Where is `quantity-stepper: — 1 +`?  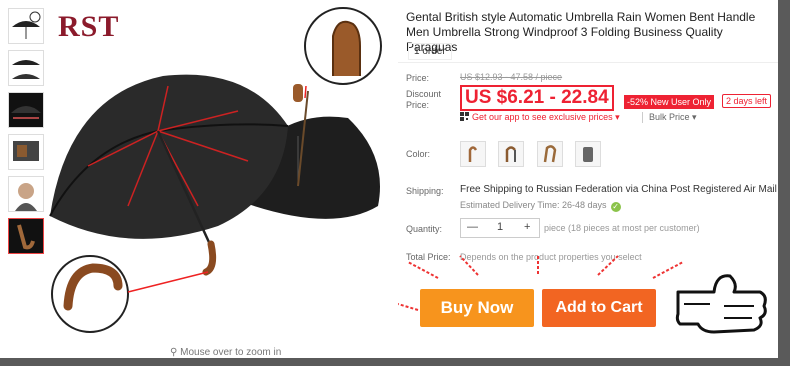 quantity-stepper: — 1 + is located at coordinates (500, 228).